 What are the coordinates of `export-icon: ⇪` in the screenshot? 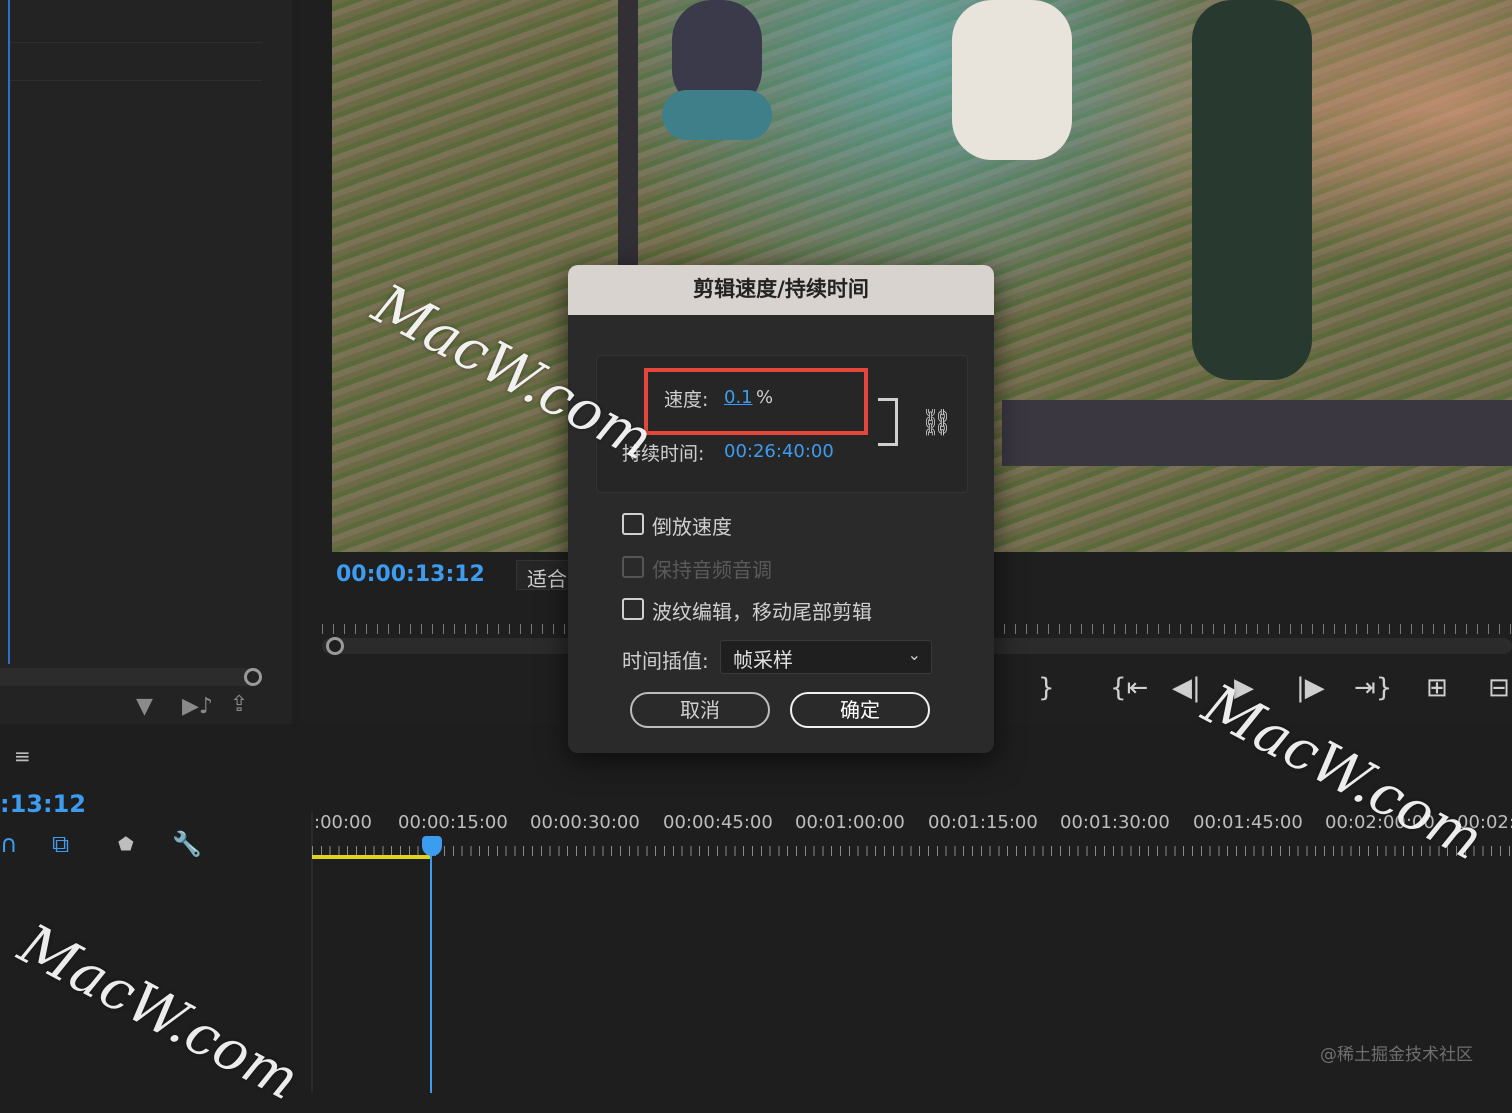 It's located at (239, 705).